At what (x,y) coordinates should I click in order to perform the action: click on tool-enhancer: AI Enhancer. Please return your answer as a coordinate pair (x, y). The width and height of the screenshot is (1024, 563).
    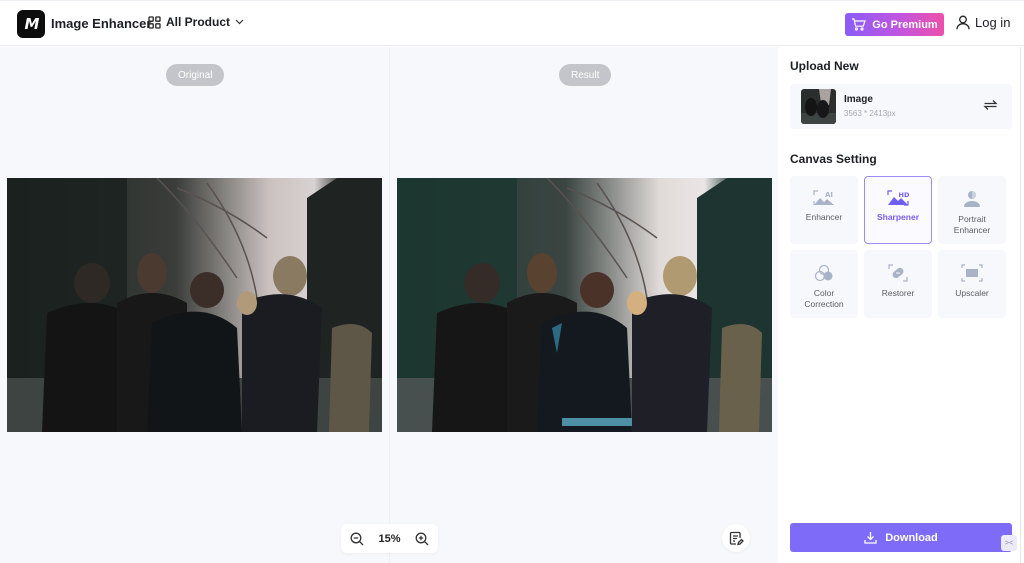
    Looking at the image, I should click on (824, 210).